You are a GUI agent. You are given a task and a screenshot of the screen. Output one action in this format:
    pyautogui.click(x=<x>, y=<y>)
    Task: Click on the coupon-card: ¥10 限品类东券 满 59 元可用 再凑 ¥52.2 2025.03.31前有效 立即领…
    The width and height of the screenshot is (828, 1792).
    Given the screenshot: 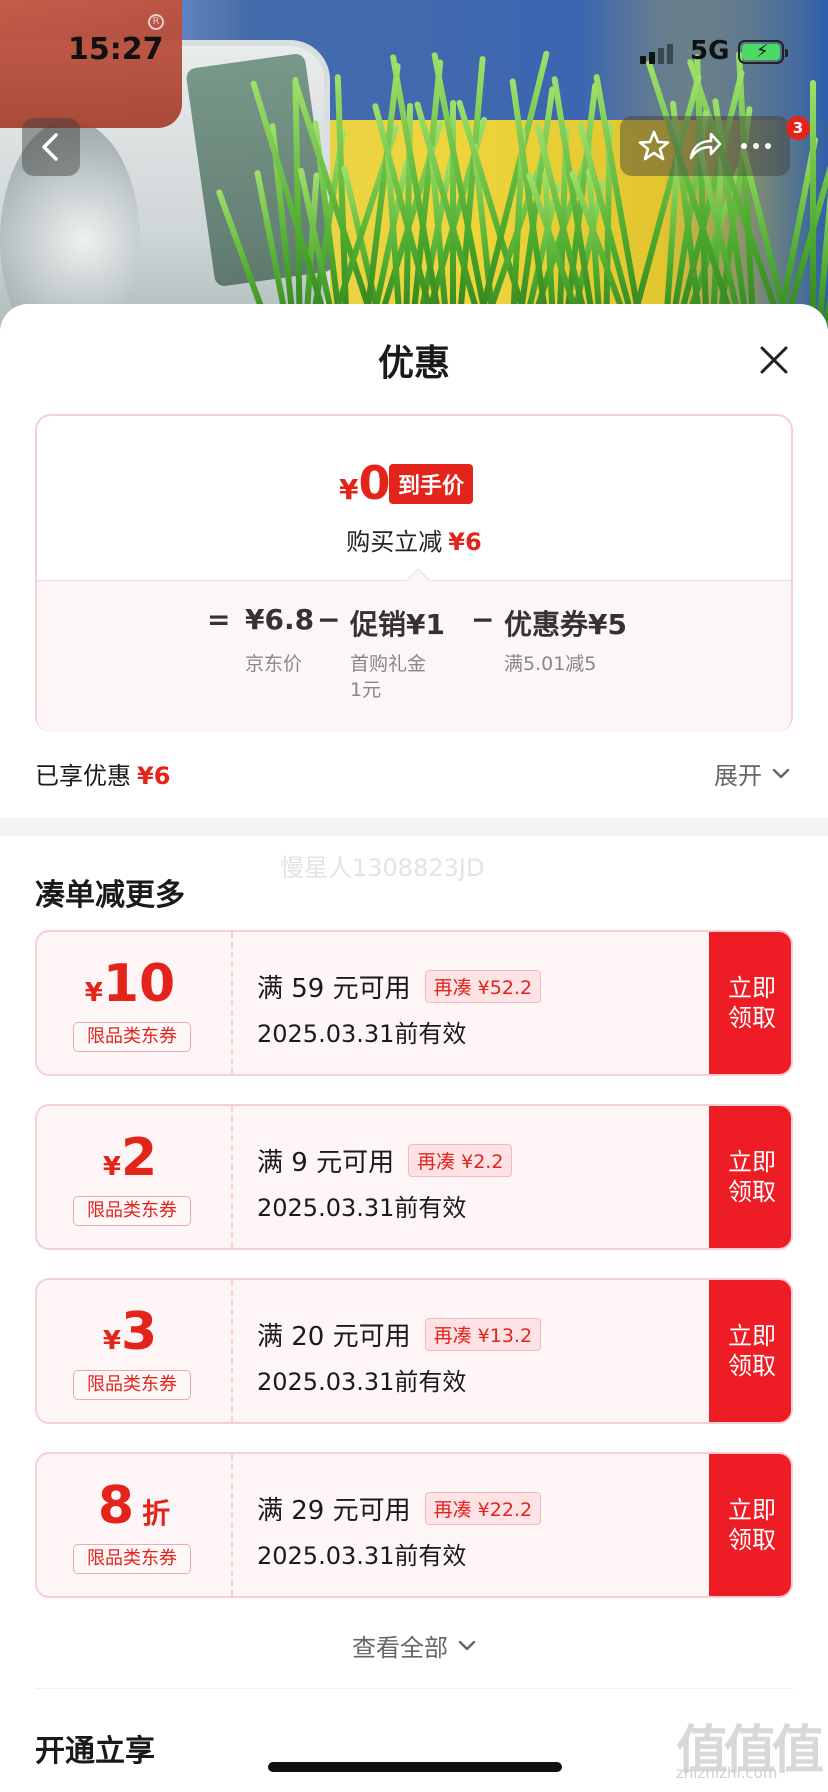 What is the action you would take?
    pyautogui.click(x=414, y=1003)
    